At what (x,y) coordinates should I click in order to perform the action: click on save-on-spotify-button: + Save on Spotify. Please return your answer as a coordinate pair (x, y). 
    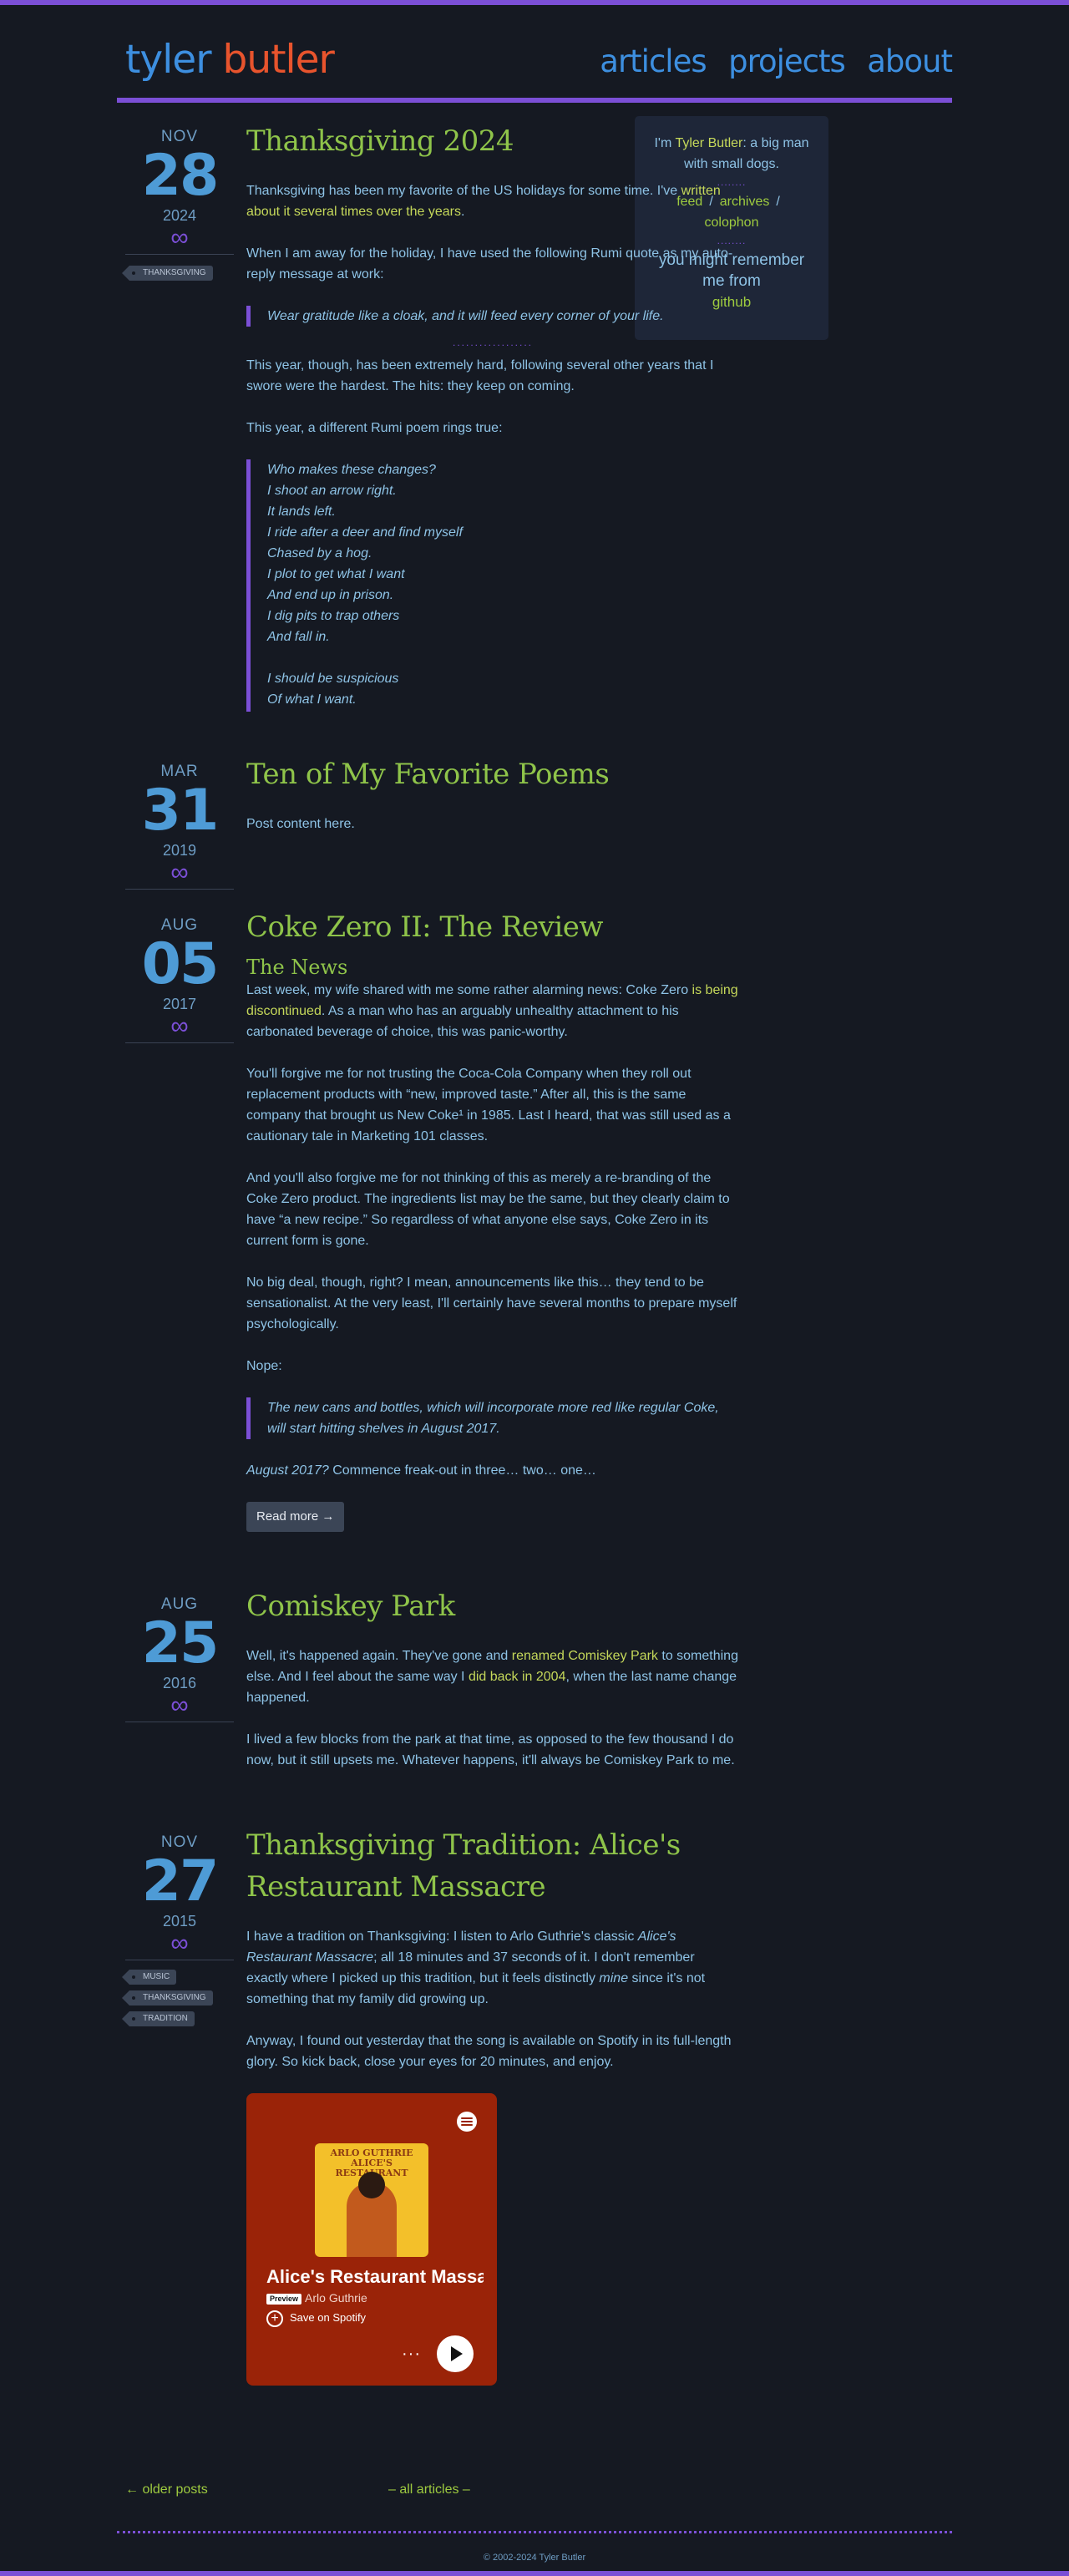
    Looking at the image, I should click on (316, 2318).